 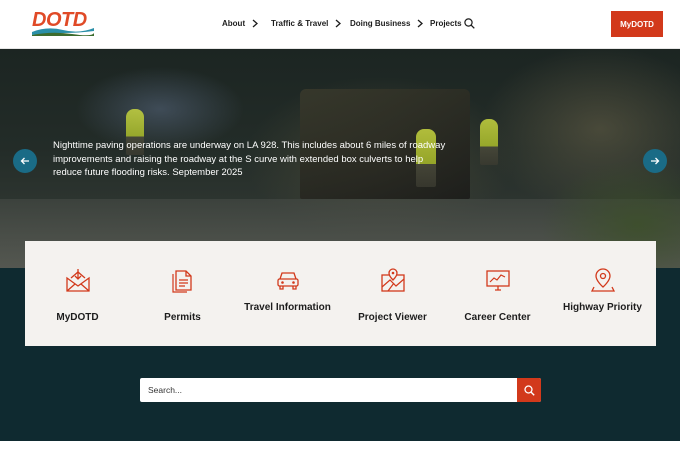 I want to click on nav-doing-business: Doing Business, so click(x=387, y=23).